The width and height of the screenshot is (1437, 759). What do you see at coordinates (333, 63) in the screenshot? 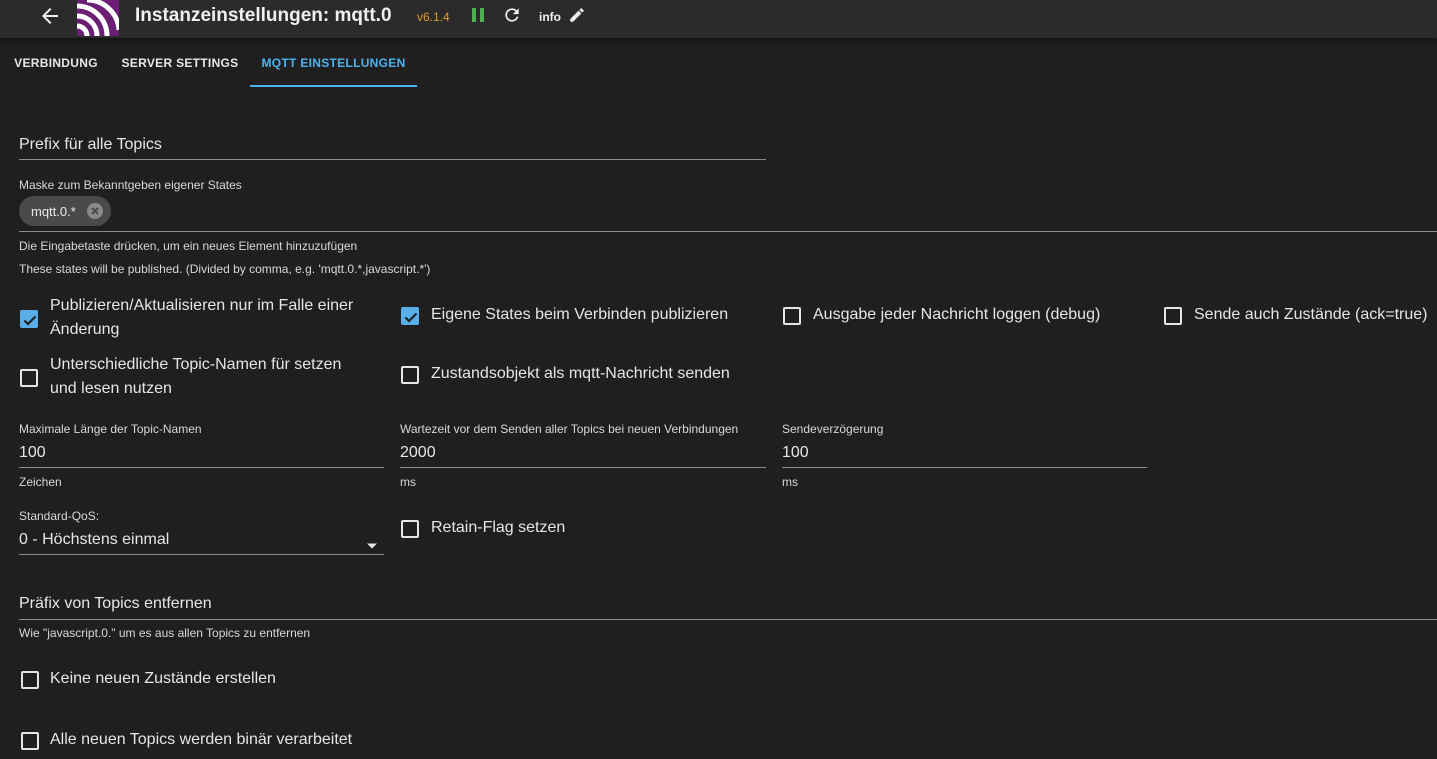
I see `tab-mqtt-einstellungen: MQTT EINSTELLUNGEN` at bounding box center [333, 63].